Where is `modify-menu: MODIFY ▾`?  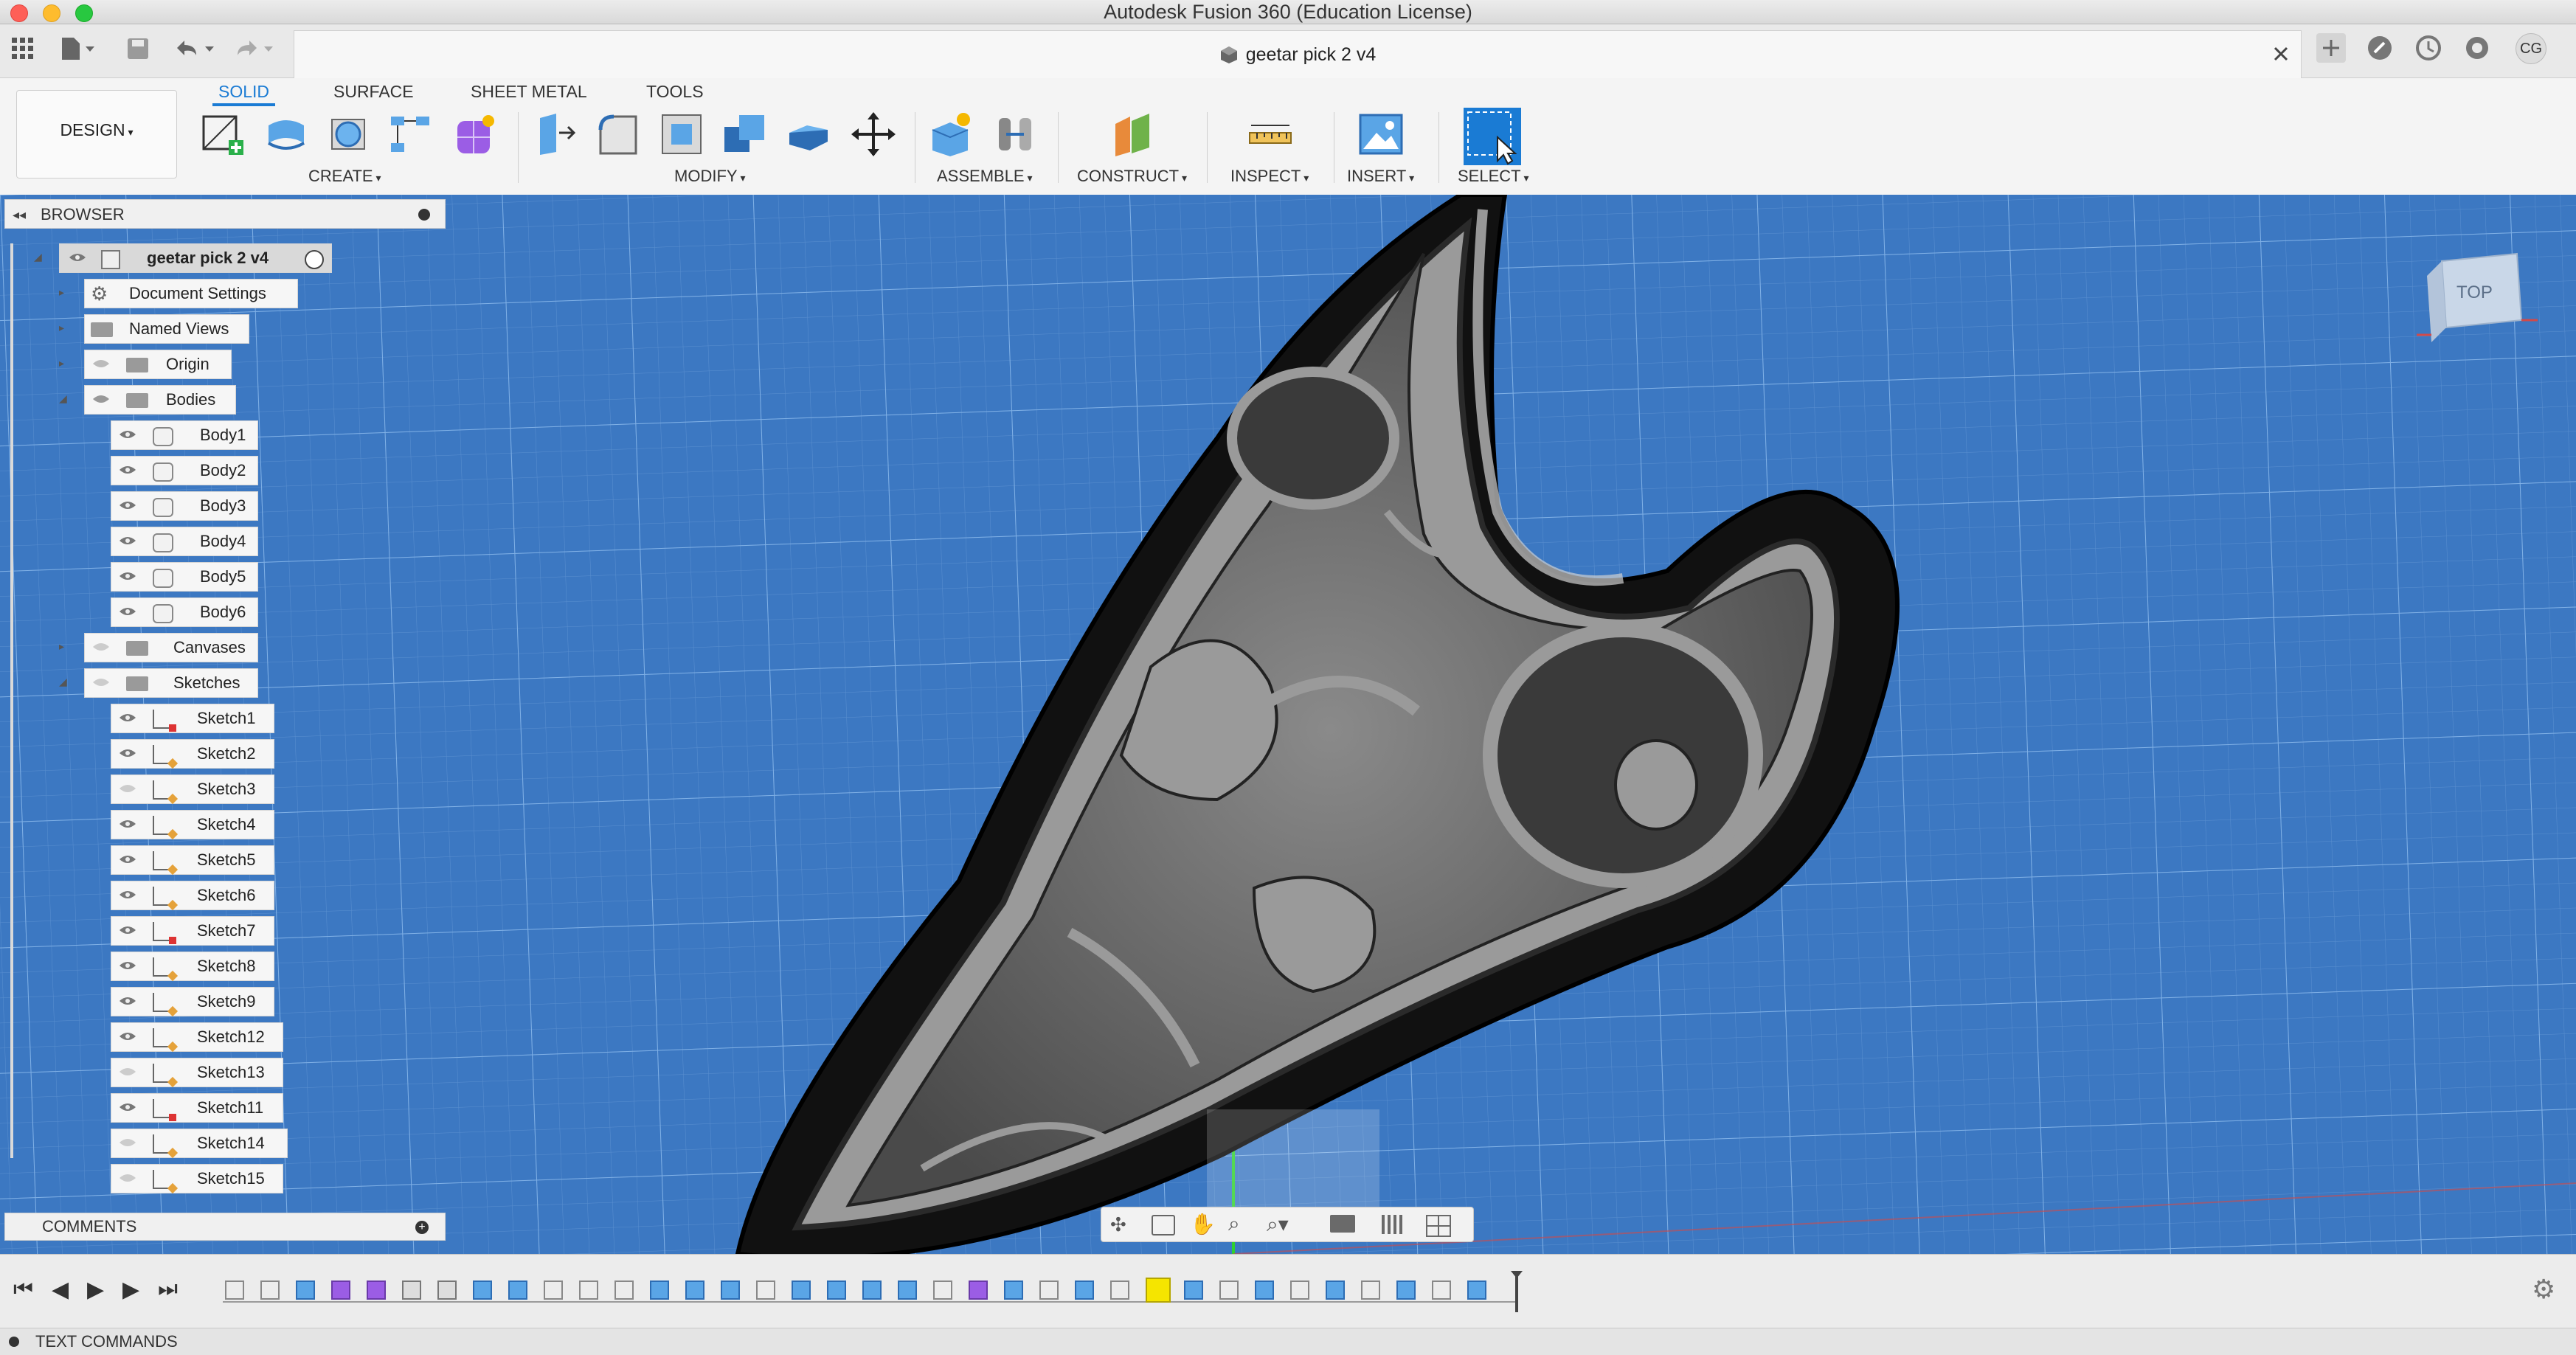 modify-menu: MODIFY ▾ is located at coordinates (710, 177).